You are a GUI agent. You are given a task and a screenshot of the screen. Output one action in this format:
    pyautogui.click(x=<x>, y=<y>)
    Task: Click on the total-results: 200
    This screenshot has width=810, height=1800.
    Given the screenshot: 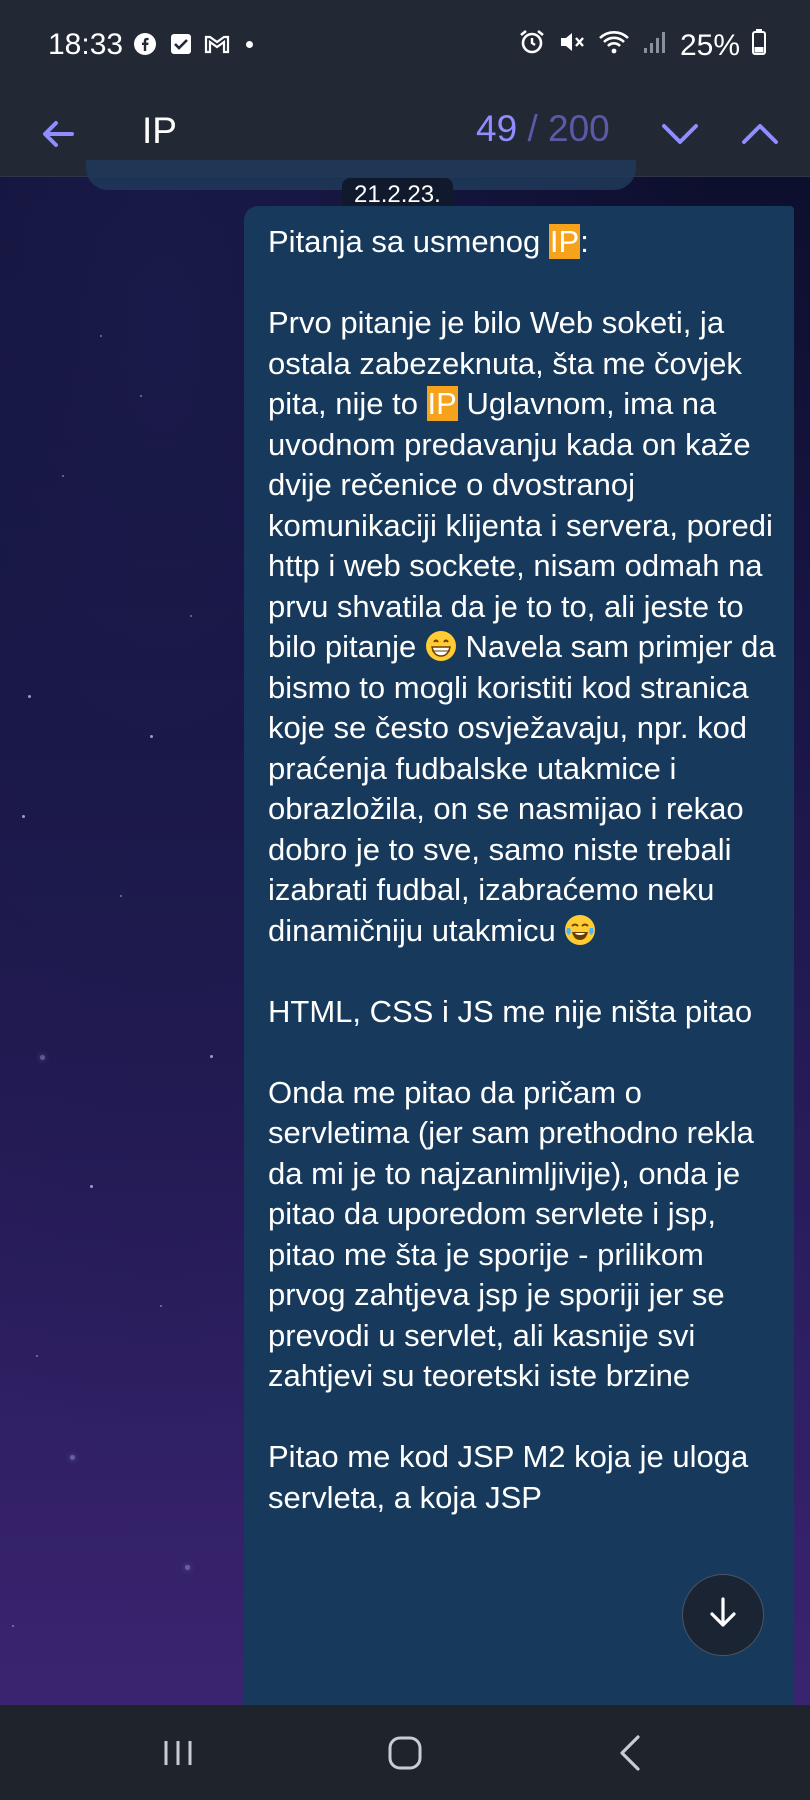 What is the action you would take?
    pyautogui.click(x=579, y=128)
    